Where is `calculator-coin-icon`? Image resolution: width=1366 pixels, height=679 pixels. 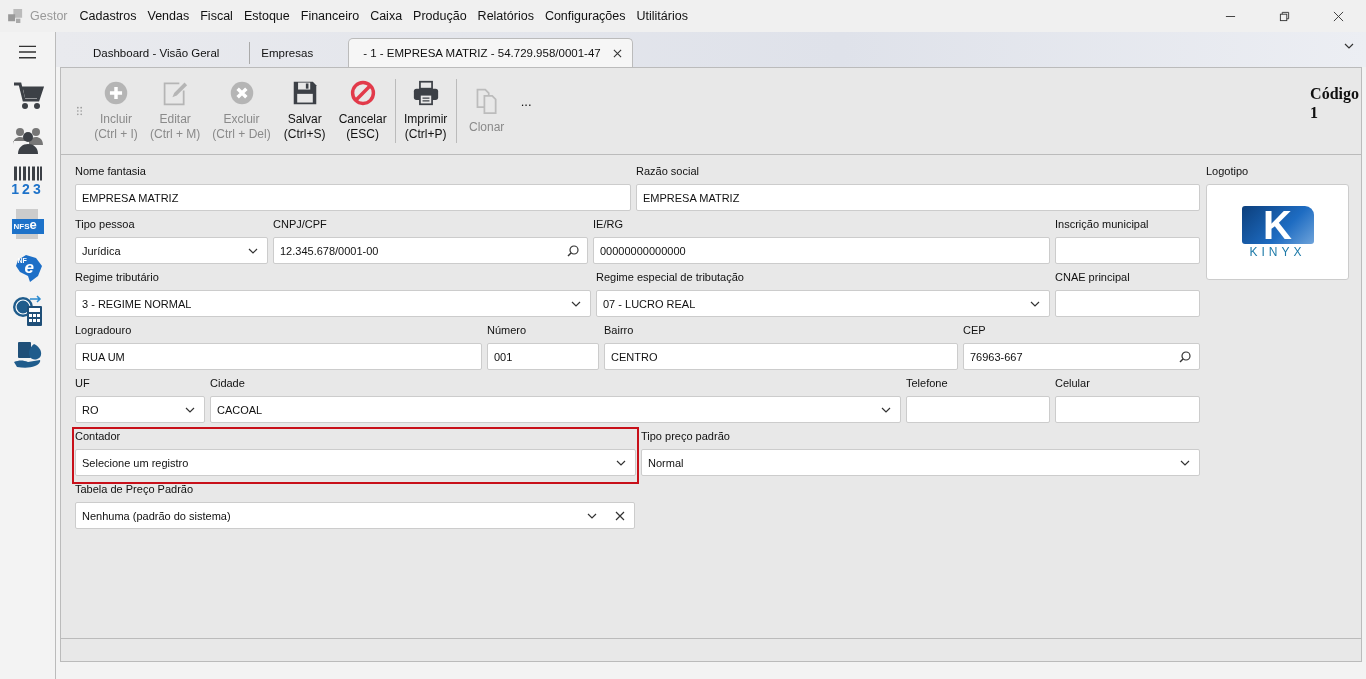 calculator-coin-icon is located at coordinates (27, 311).